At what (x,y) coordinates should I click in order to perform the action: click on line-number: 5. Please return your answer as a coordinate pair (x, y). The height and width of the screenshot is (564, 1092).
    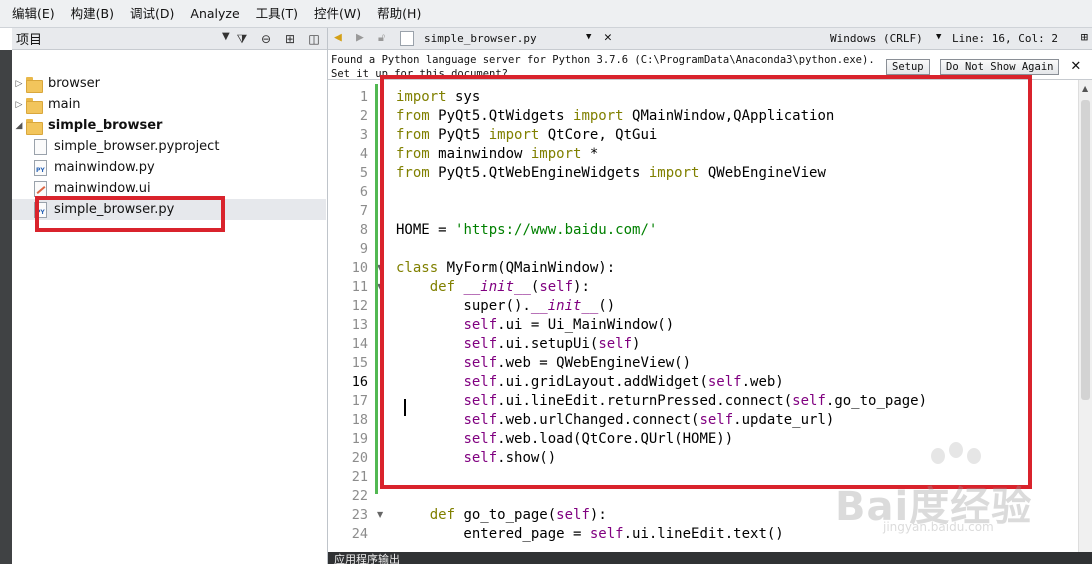
    Looking at the image, I should click on (363, 173).